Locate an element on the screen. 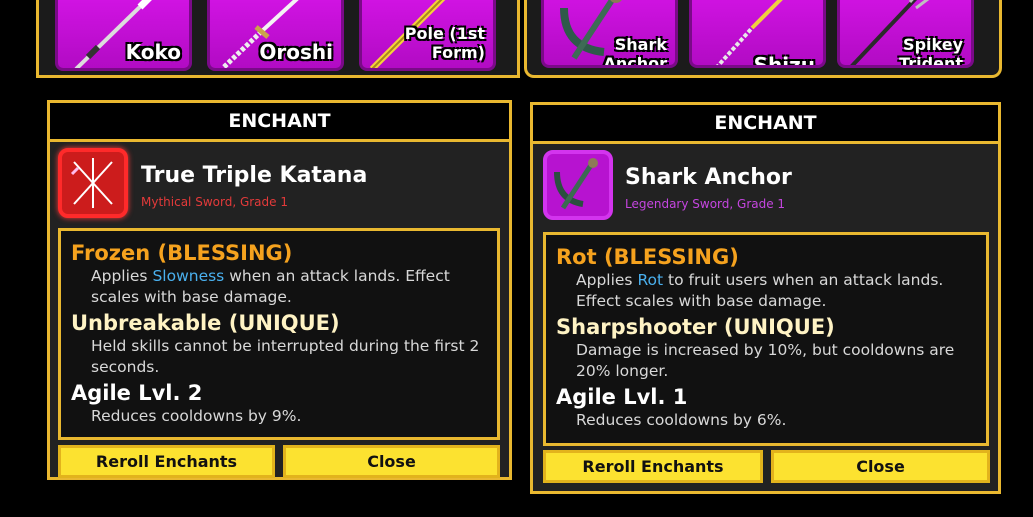 The height and width of the screenshot is (517, 1033). status-keyword: Rot is located at coordinates (650, 280).